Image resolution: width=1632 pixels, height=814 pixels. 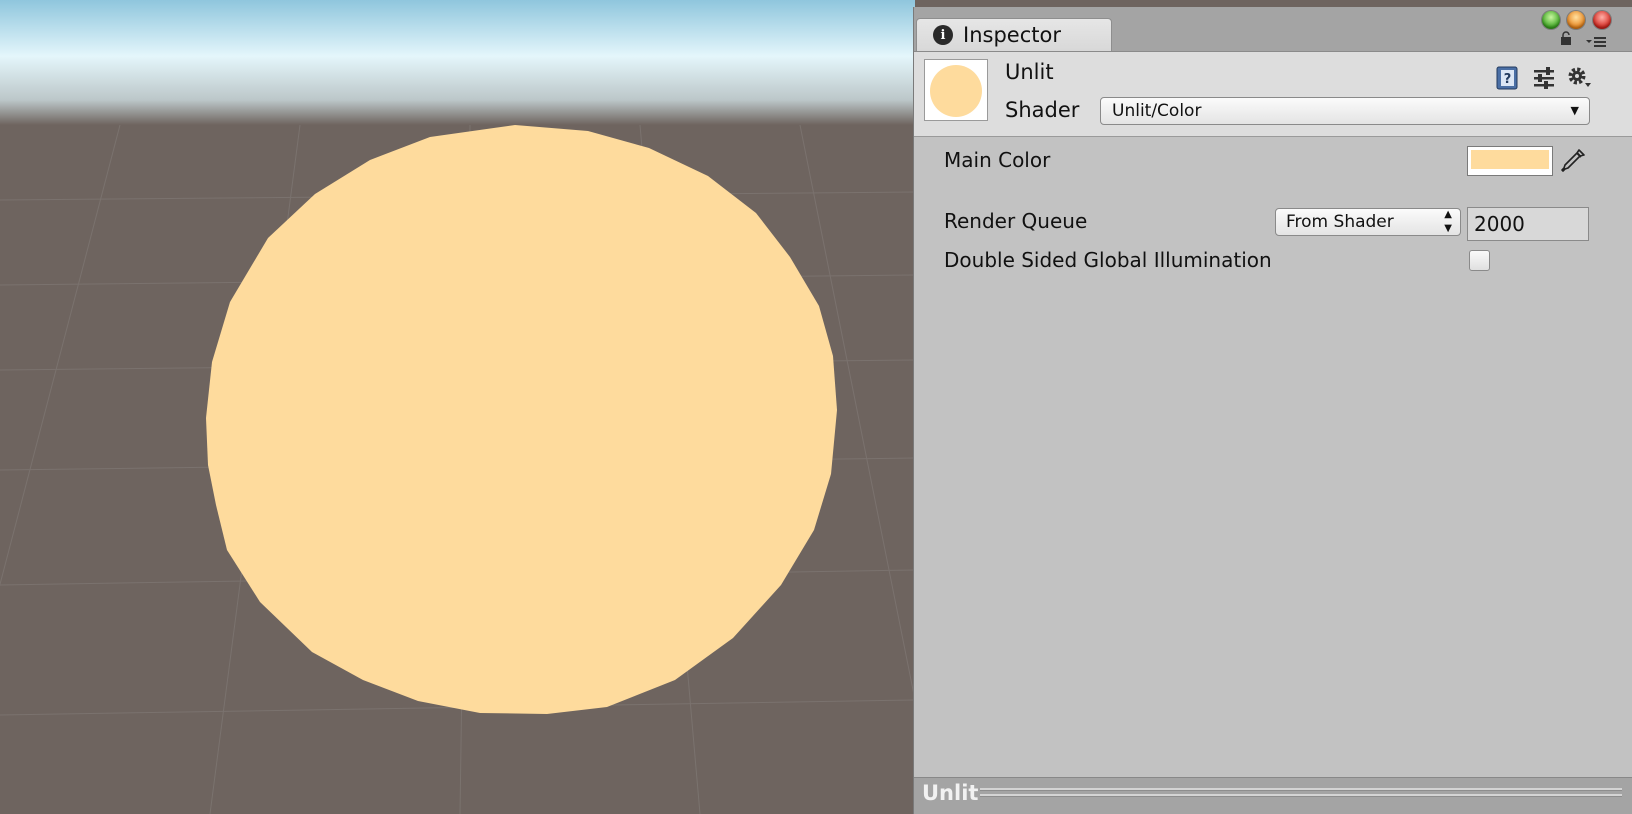 What do you see at coordinates (1345, 111) in the screenshot?
I see `shader-dropdown: Unlit/Color ▼` at bounding box center [1345, 111].